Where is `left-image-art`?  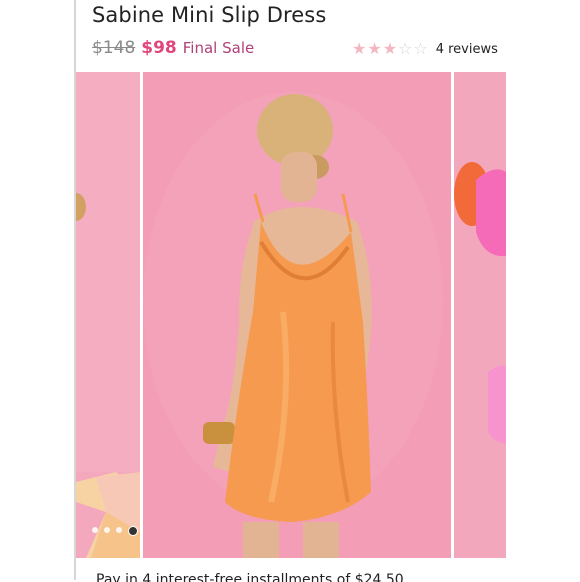 left-image-art is located at coordinates (108, 315).